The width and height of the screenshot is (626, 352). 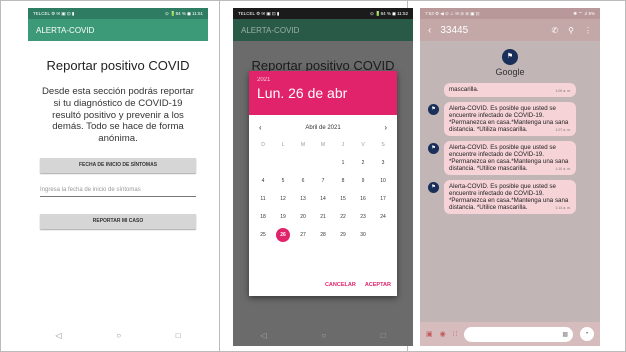 I want to click on calendar-day: 4, so click(x=263, y=181).